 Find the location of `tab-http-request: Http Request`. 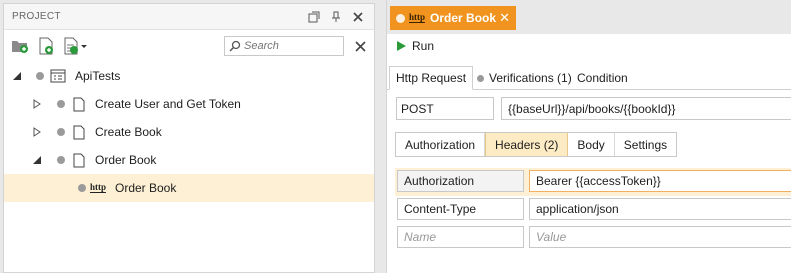

tab-http-request: Http Request is located at coordinates (431, 78).